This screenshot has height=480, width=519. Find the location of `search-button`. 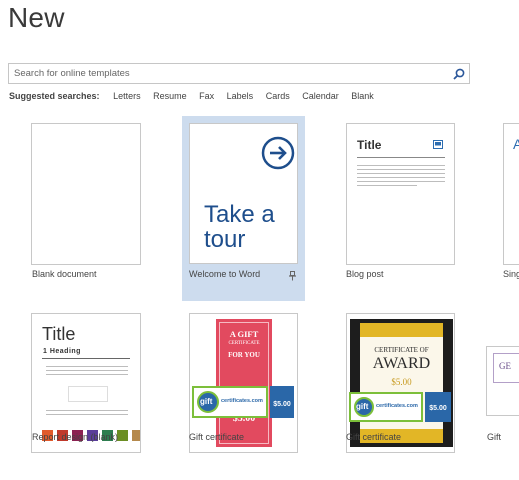

search-button is located at coordinates (458, 73).